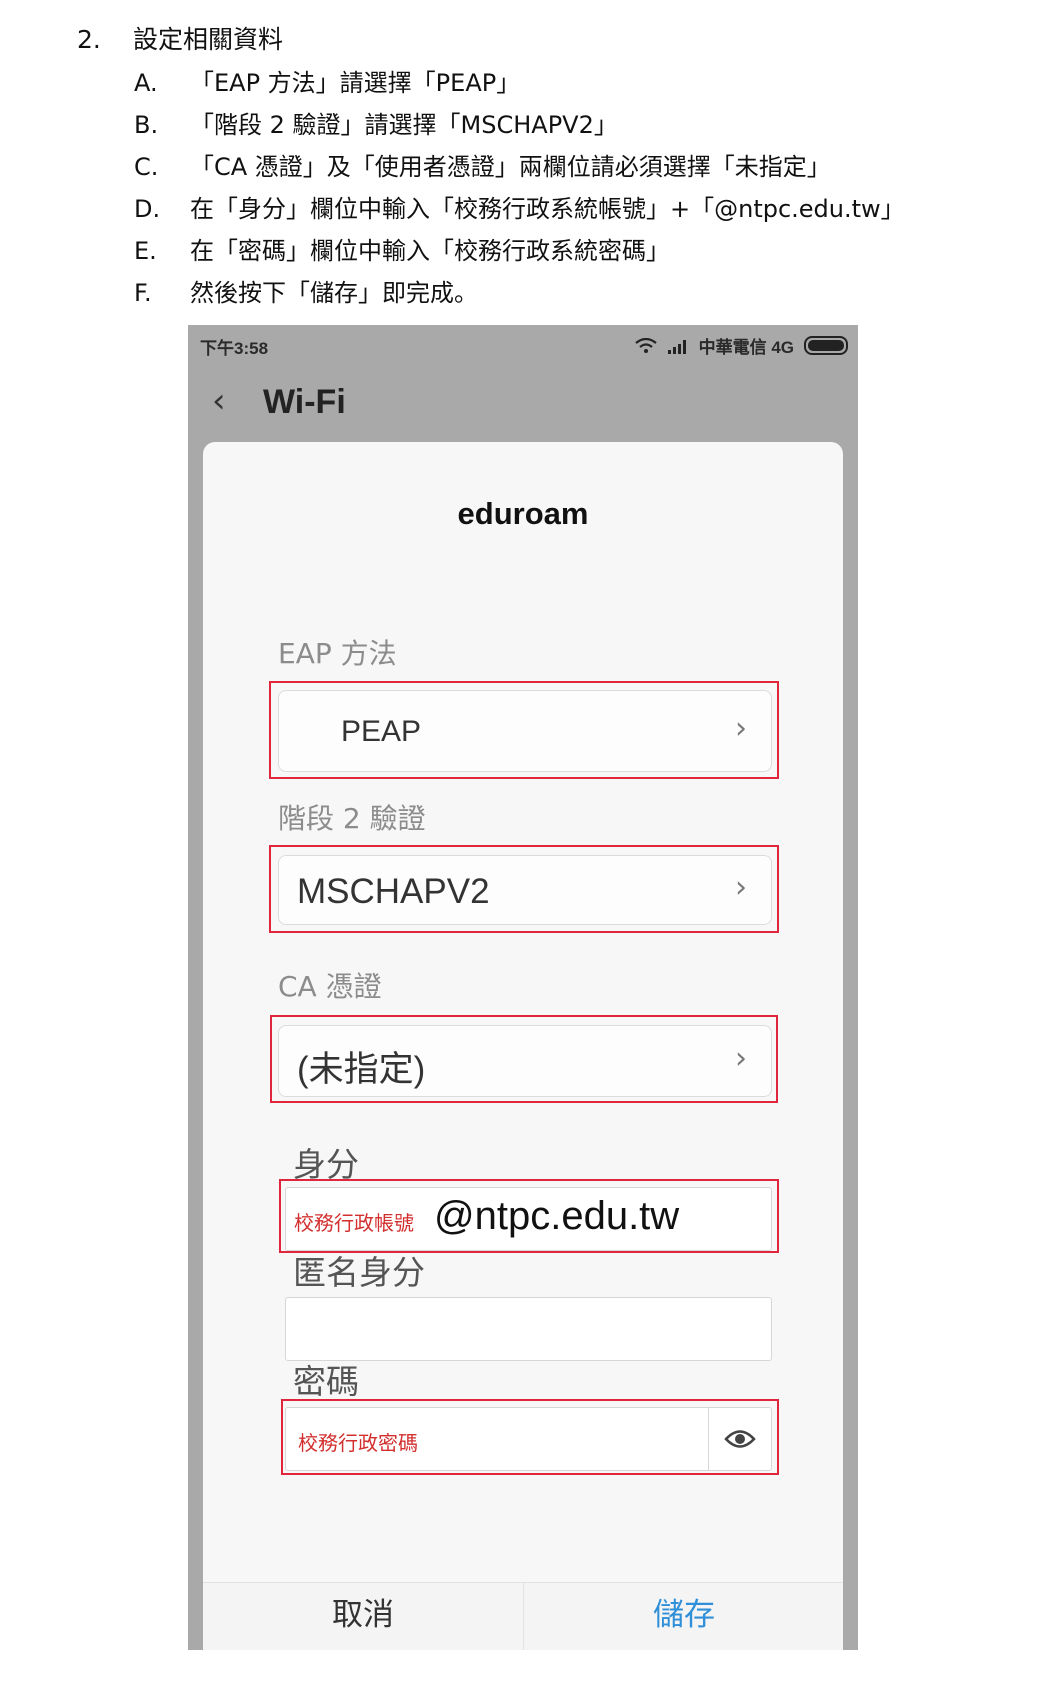  Describe the element at coordinates (147, 209) in the screenshot. I see `instruction-letter: D.` at that location.